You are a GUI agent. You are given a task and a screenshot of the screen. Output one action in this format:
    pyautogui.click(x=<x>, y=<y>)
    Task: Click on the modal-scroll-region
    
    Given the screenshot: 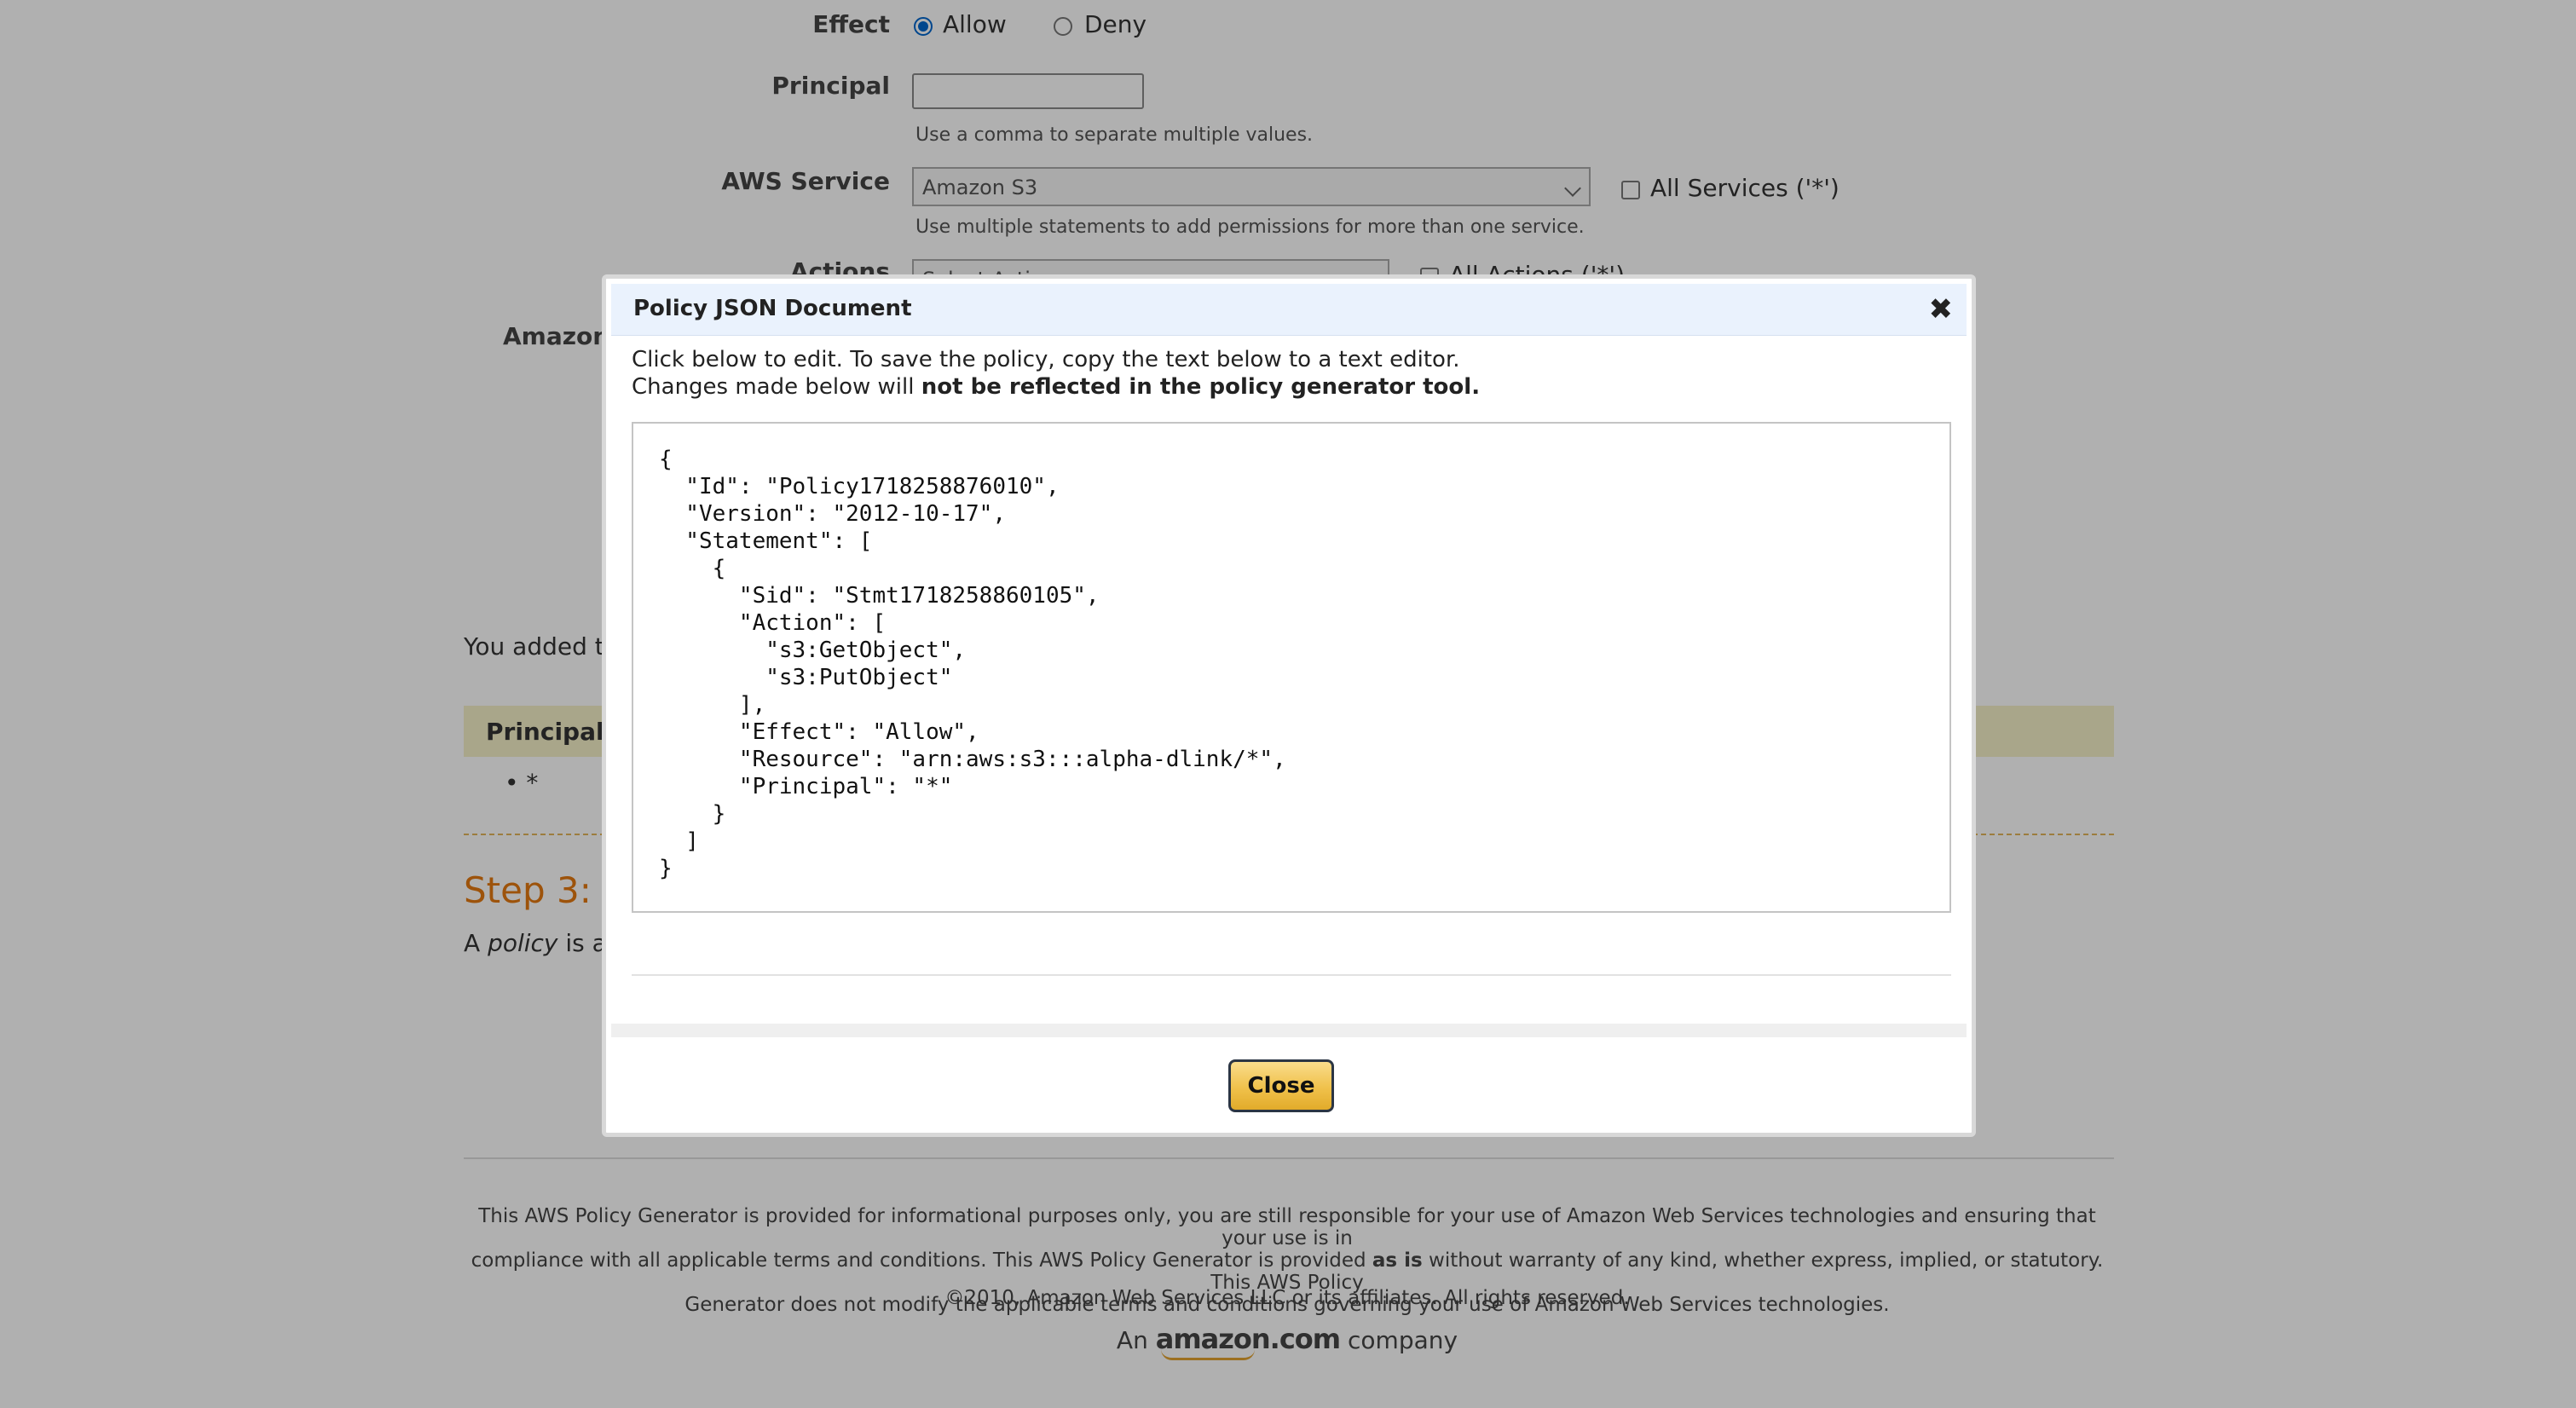 What is the action you would take?
    pyautogui.click(x=1289, y=1030)
    